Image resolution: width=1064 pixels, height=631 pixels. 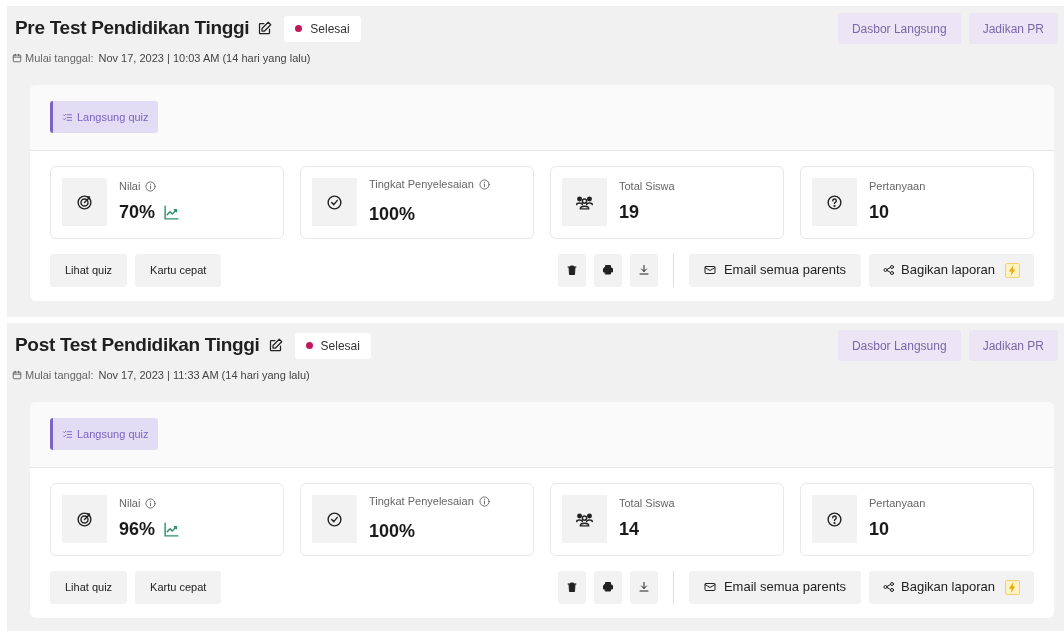 What do you see at coordinates (137, 345) in the screenshot?
I see `quiz-title: Post Test Pendidikan Tinggi` at bounding box center [137, 345].